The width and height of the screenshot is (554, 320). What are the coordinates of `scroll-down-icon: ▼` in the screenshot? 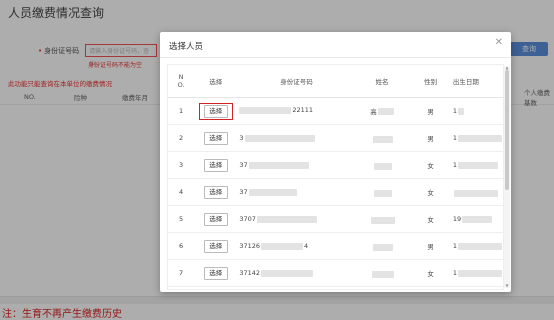 It's located at (507, 286).